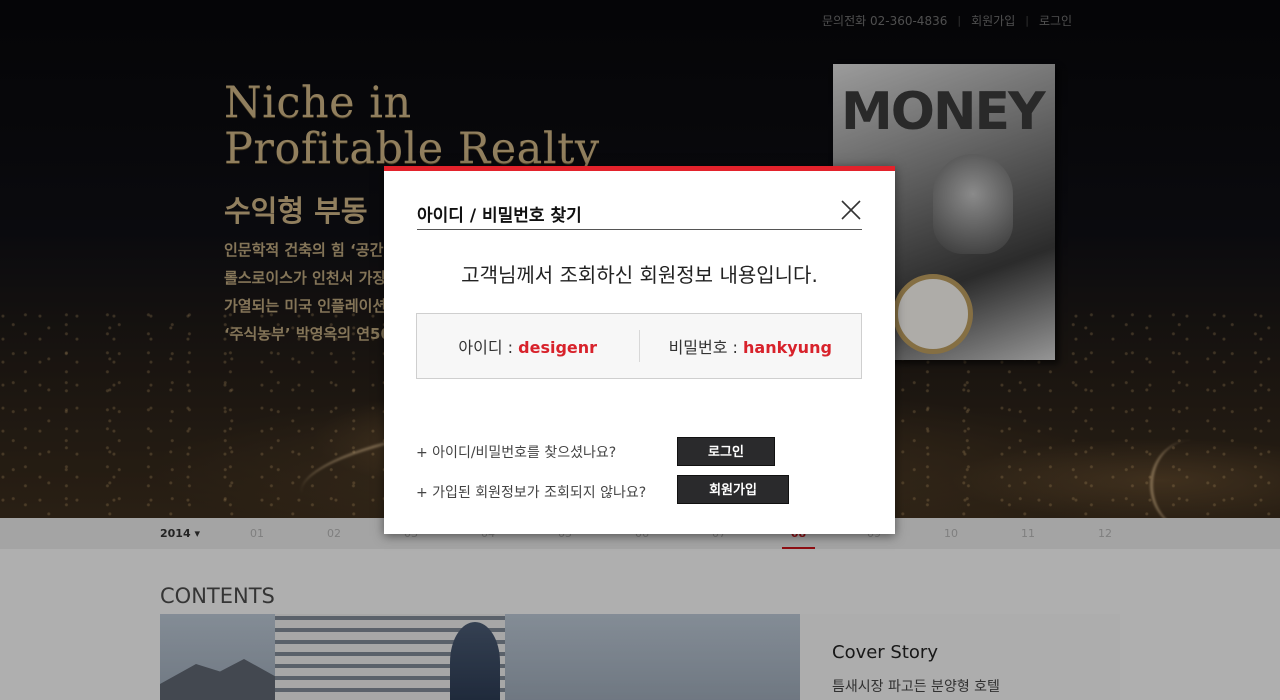 The width and height of the screenshot is (1280, 700). Describe the element at coordinates (726, 451) in the screenshot. I see `login-button: 로그인` at that location.